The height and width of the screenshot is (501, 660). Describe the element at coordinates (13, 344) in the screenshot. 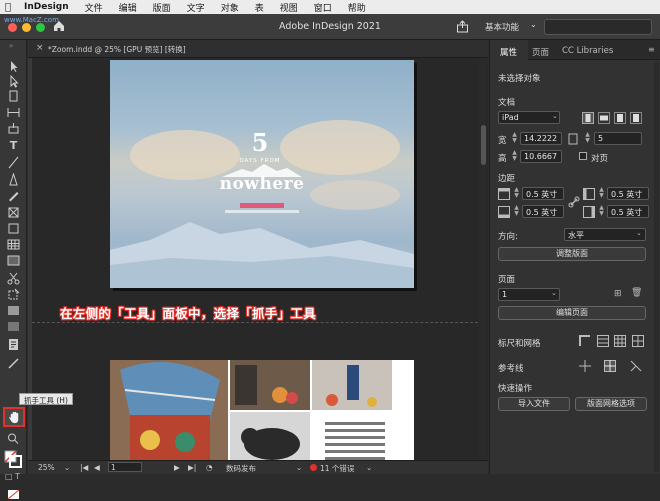

I see `note-tool-icon` at that location.